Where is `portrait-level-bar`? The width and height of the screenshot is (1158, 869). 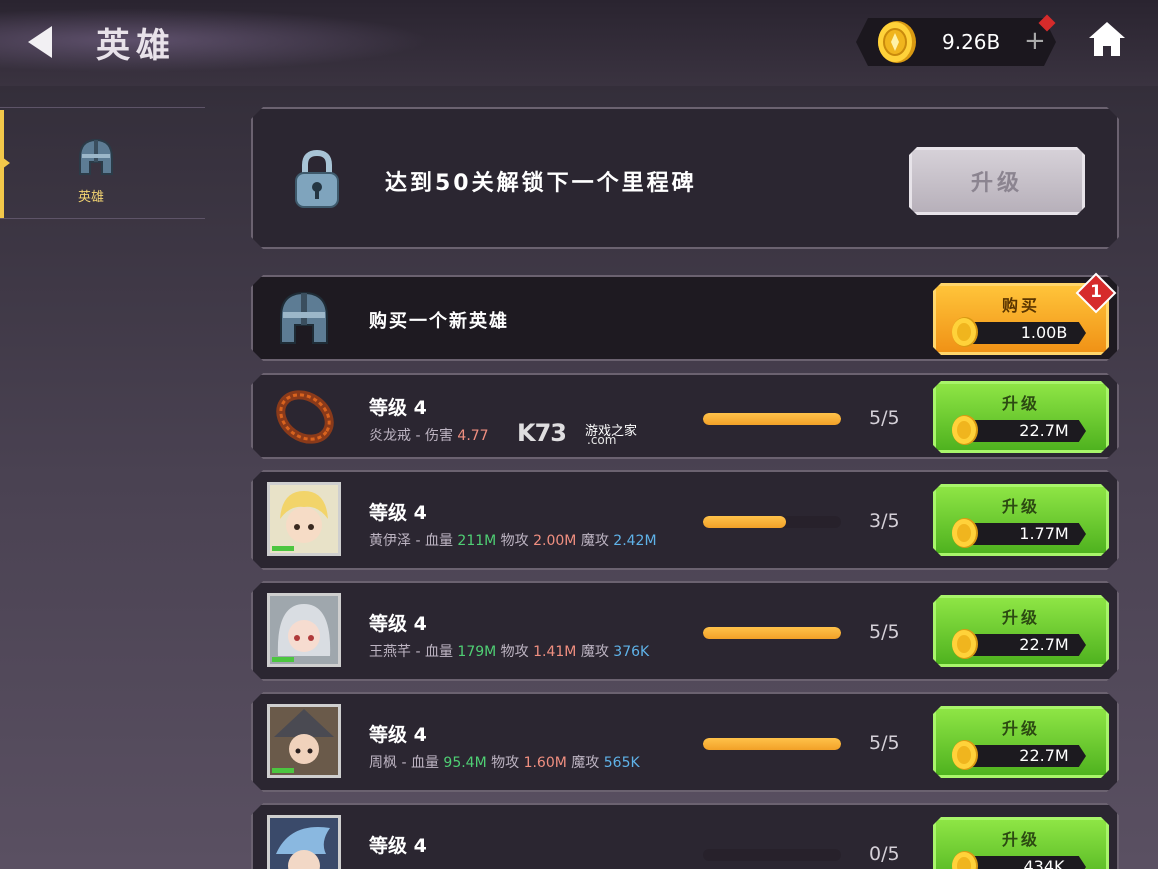 portrait-level-bar is located at coordinates (283, 770).